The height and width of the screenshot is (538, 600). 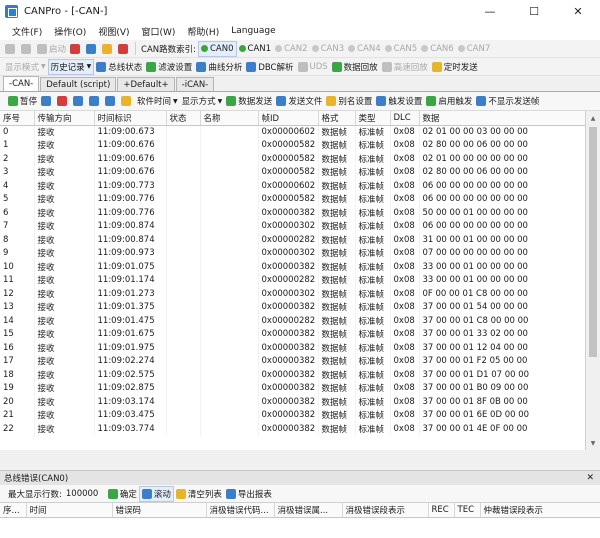 I want to click on curve-button: 曲线分析, so click(x=219, y=67).